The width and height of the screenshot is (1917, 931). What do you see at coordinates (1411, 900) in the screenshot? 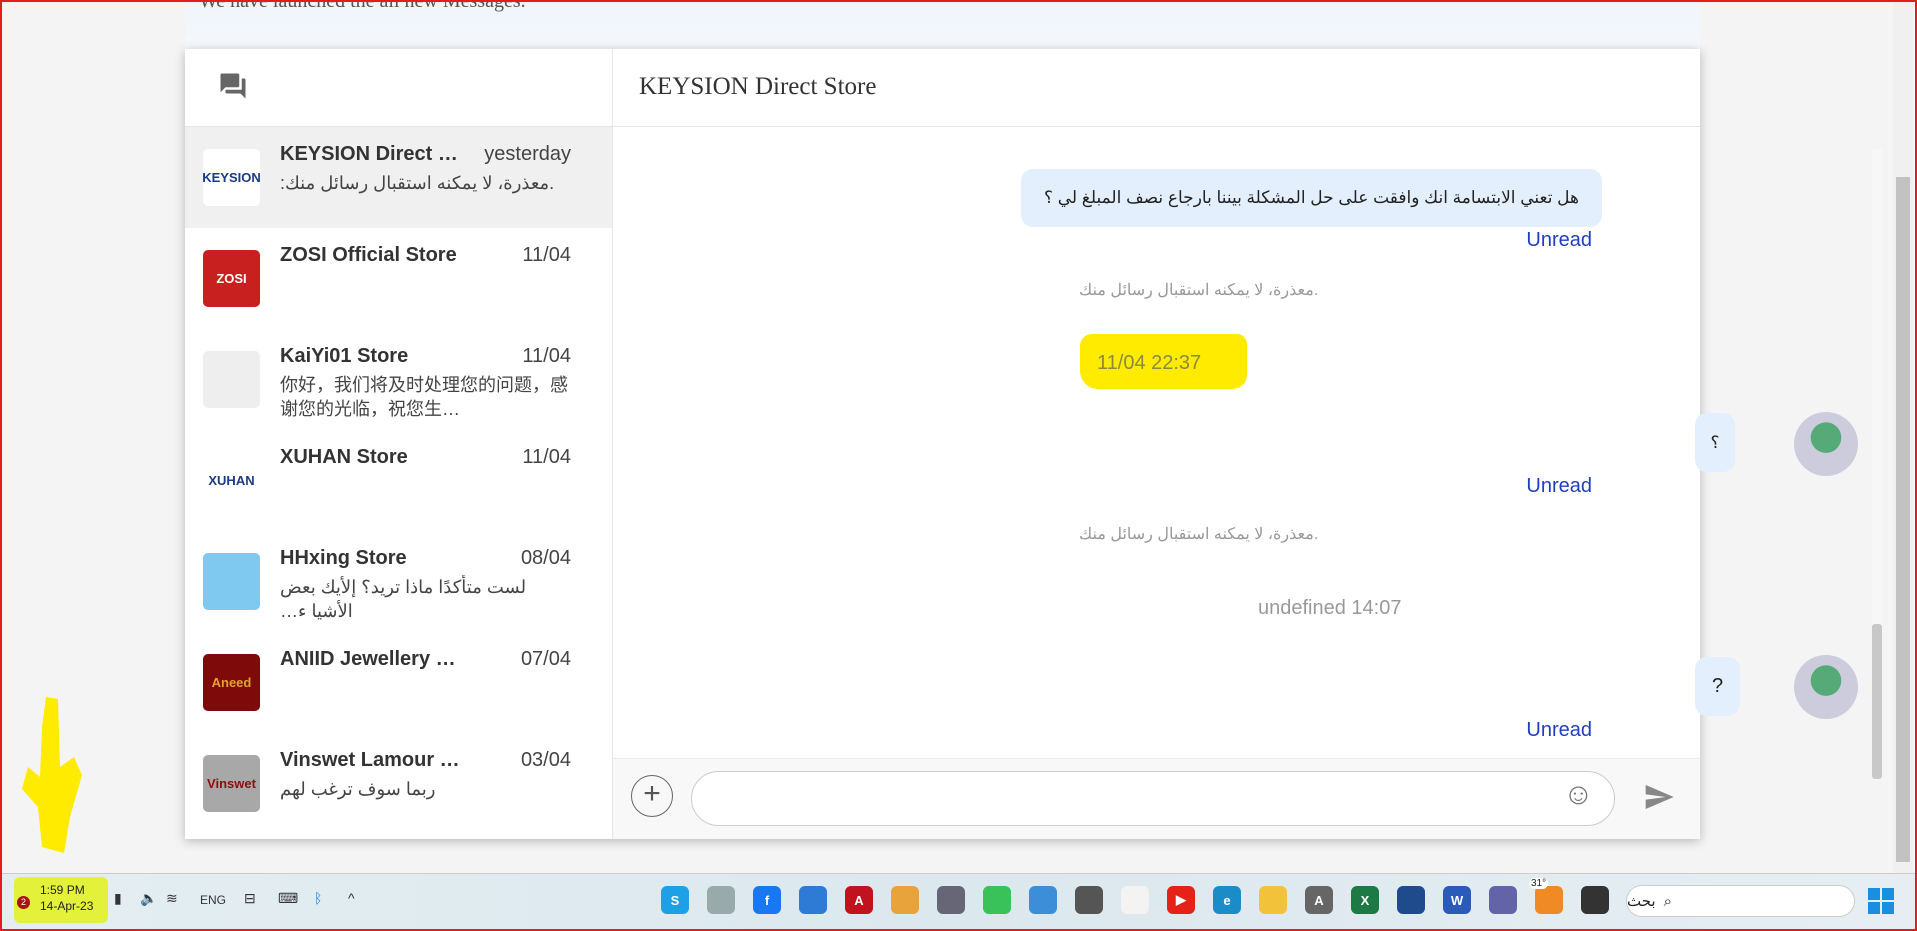
I see `taskbar-store-icon` at bounding box center [1411, 900].